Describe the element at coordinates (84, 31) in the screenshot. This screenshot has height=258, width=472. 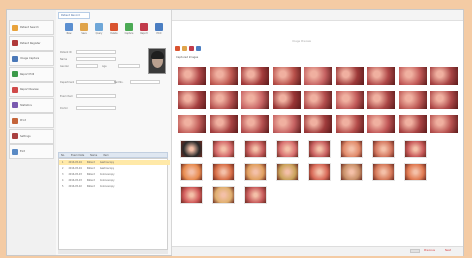
I see `toolbar-button-1: Save` at that location.